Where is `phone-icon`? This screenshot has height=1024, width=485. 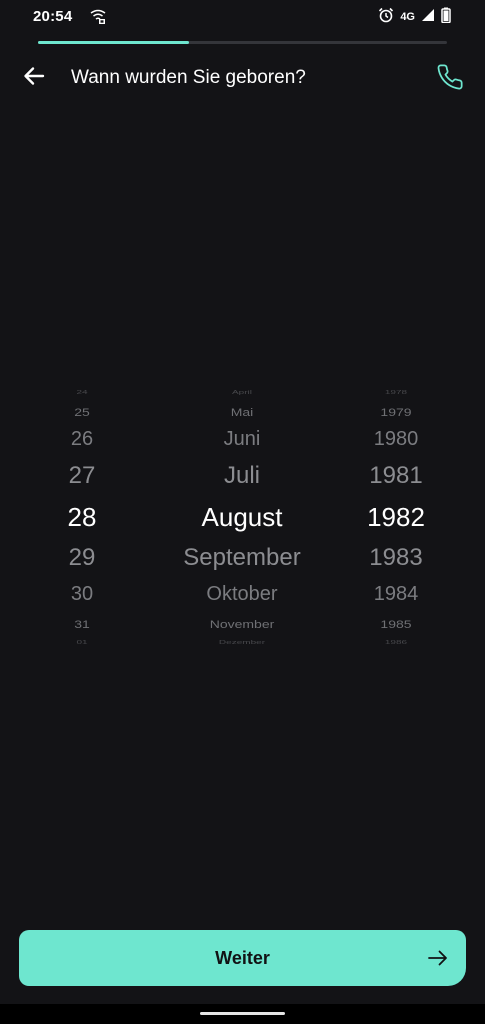 phone-icon is located at coordinates (450, 79).